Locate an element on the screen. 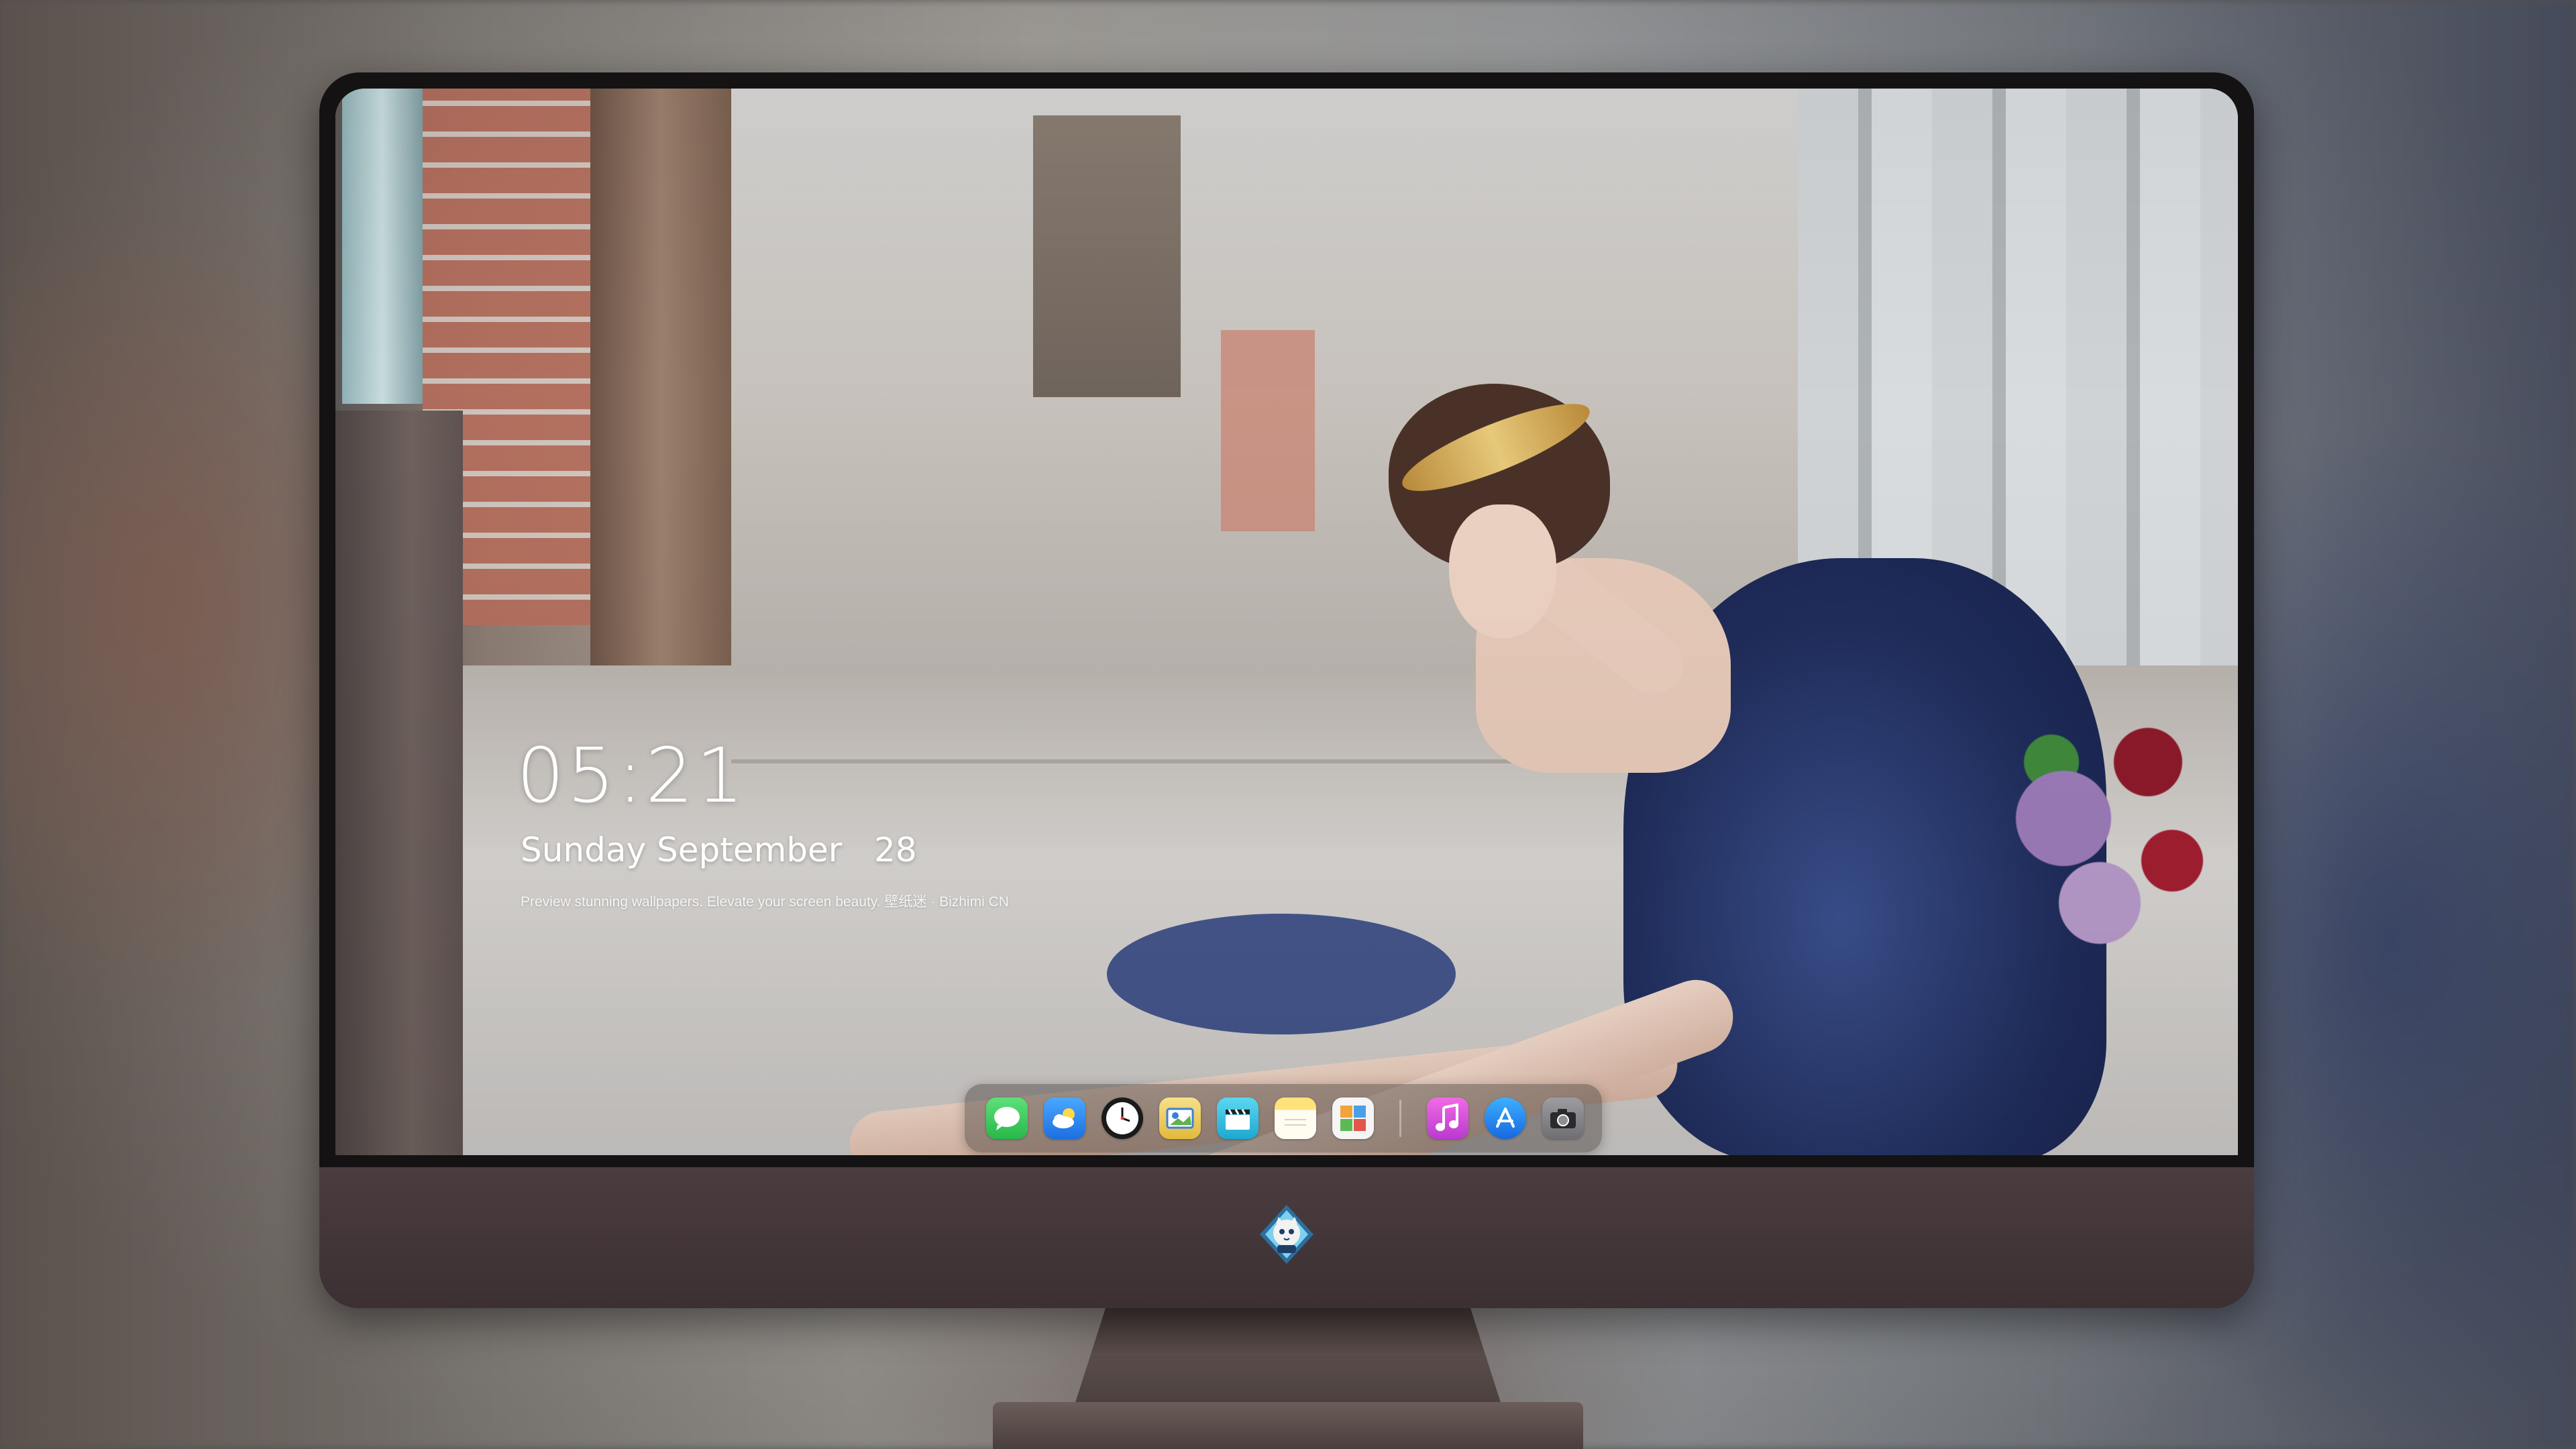 Image resolution: width=2576 pixels, height=1449 pixels. monitor-stand-neck is located at coordinates (1288, 1355).